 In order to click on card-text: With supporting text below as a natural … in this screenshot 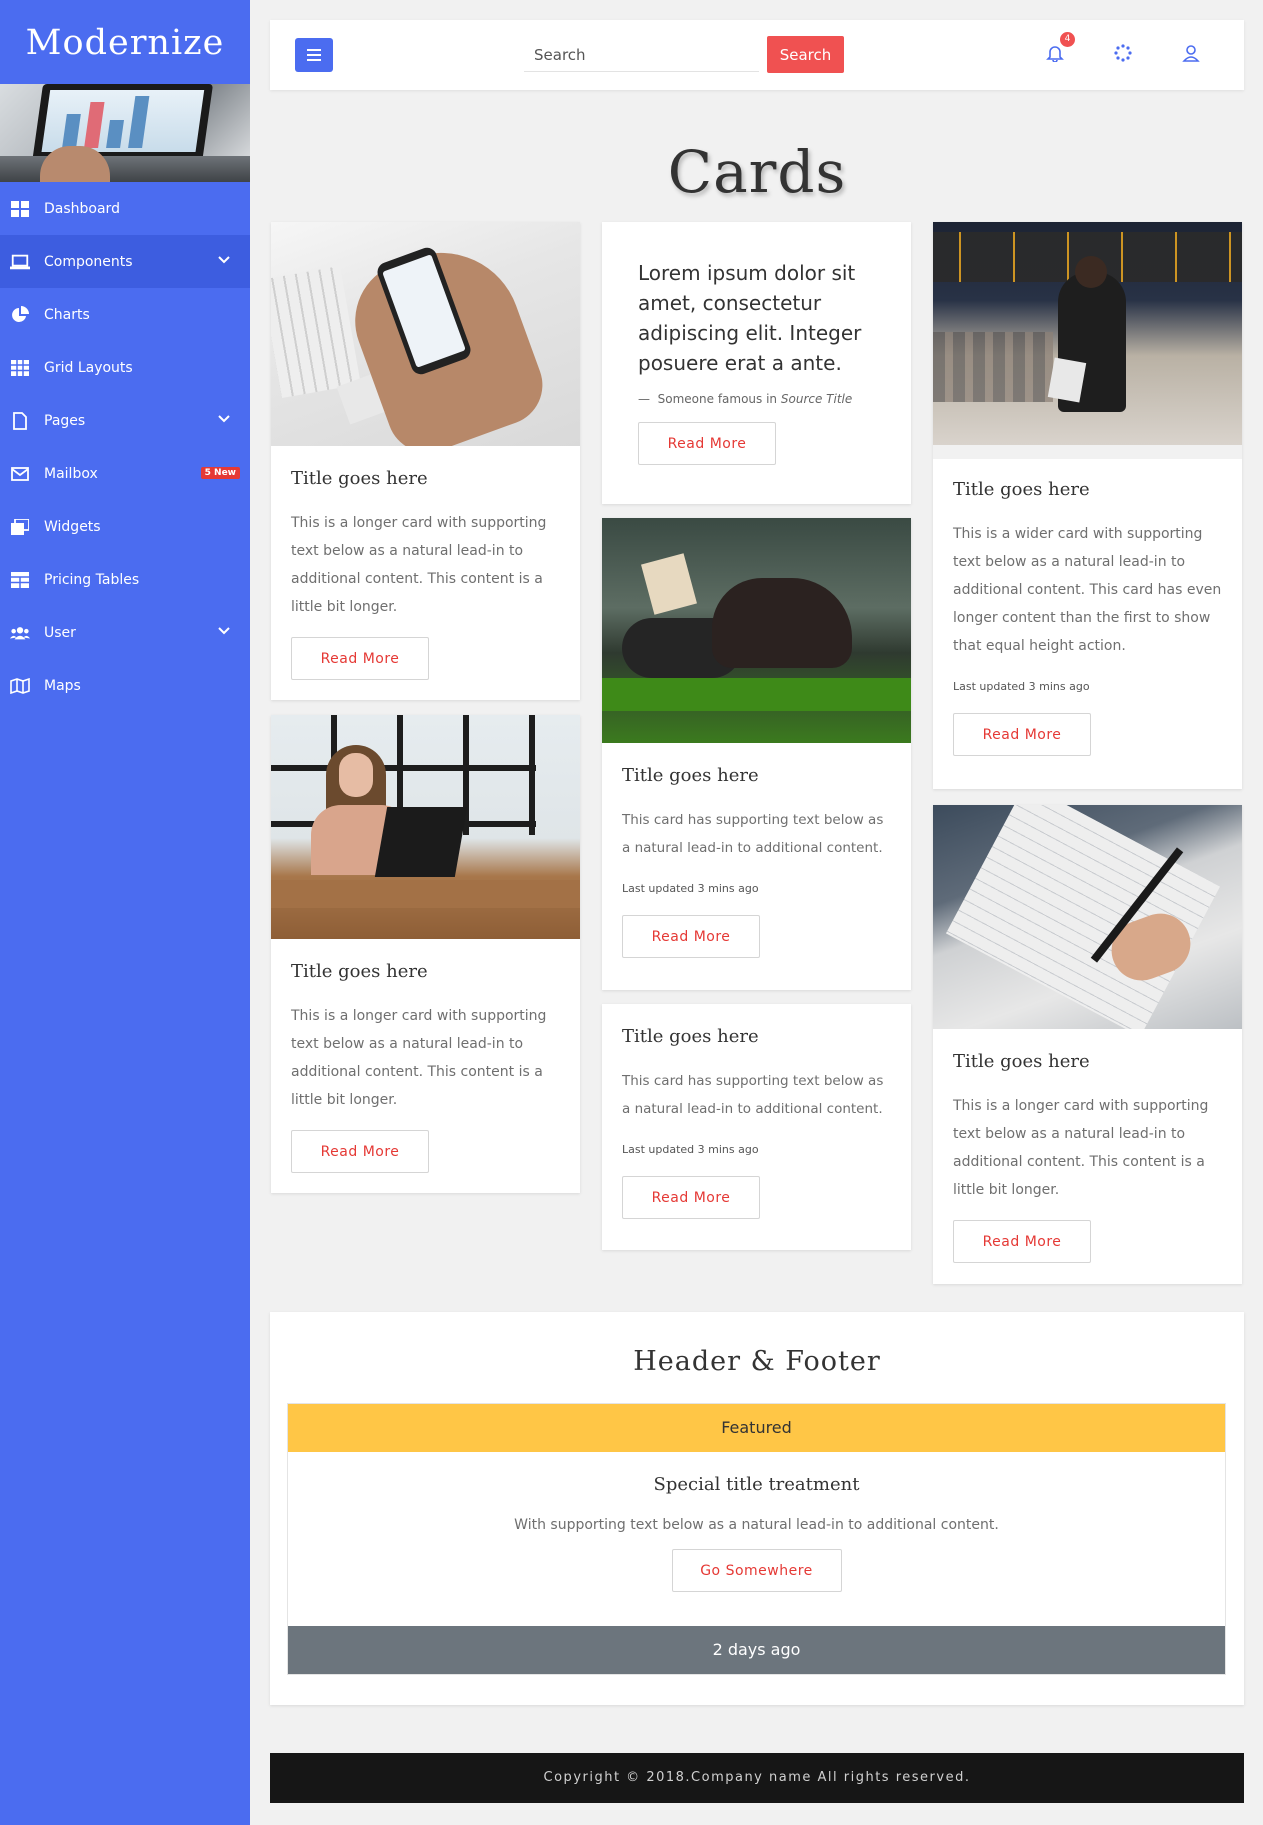, I will do `click(756, 1525)`.